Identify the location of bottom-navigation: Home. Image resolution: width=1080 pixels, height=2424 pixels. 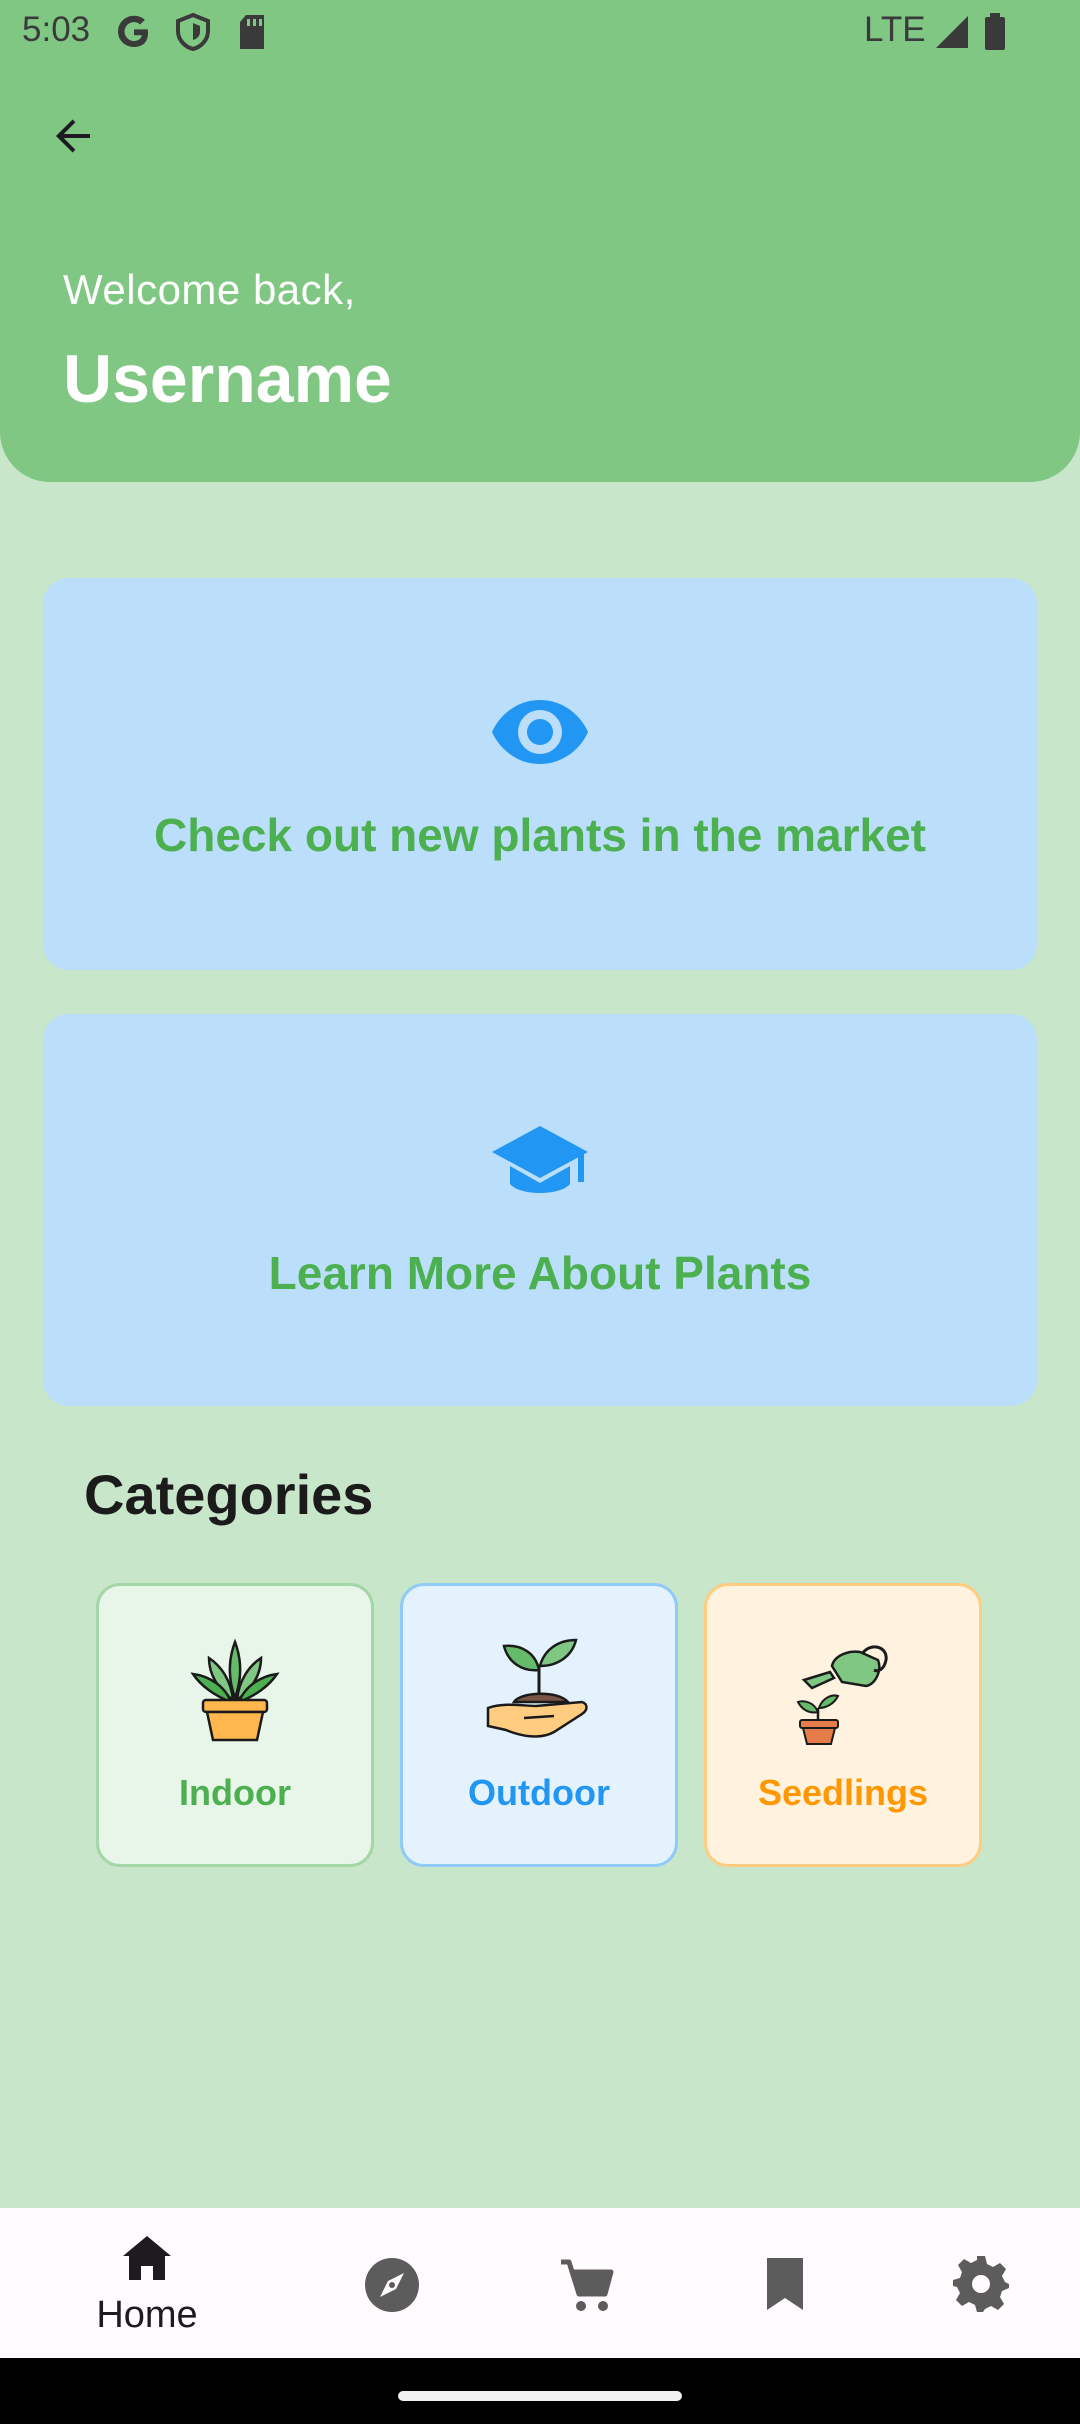
(540, 2283).